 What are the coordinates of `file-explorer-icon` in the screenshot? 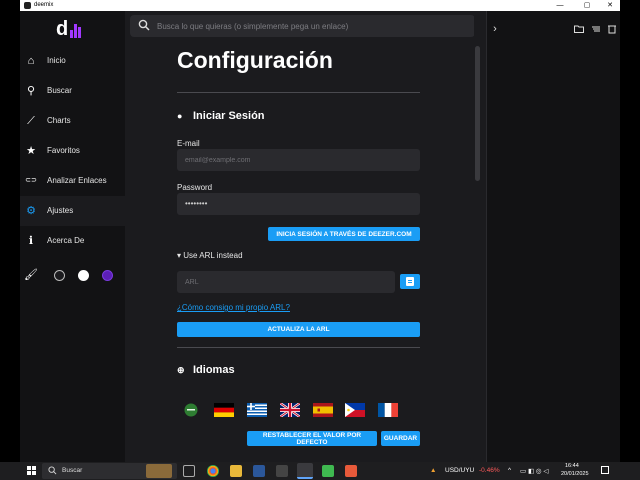 It's located at (236, 471).